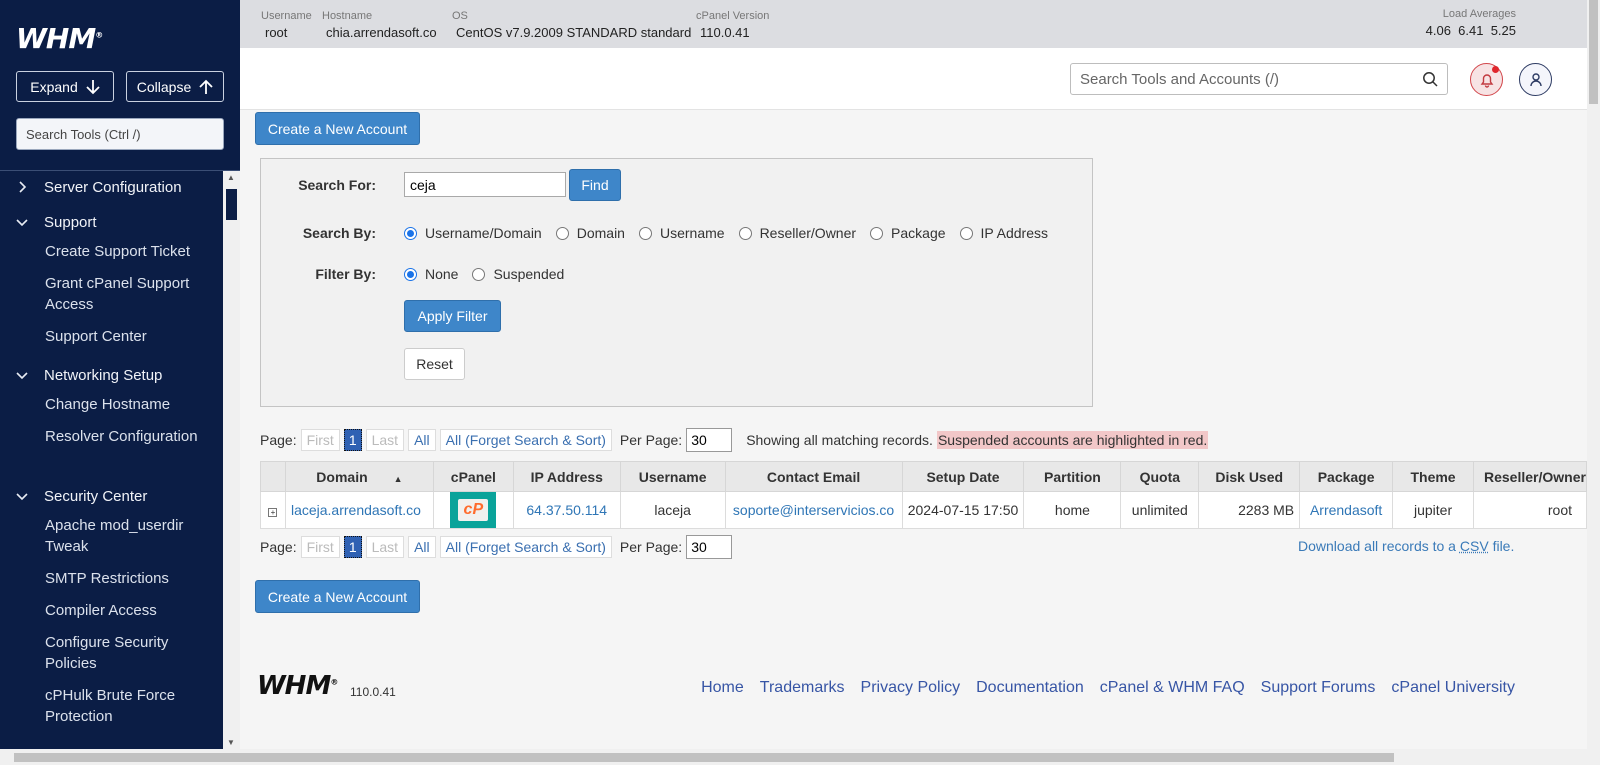 The image size is (1600, 765). Describe the element at coordinates (1535, 79) in the screenshot. I see `user-menu-button` at that location.